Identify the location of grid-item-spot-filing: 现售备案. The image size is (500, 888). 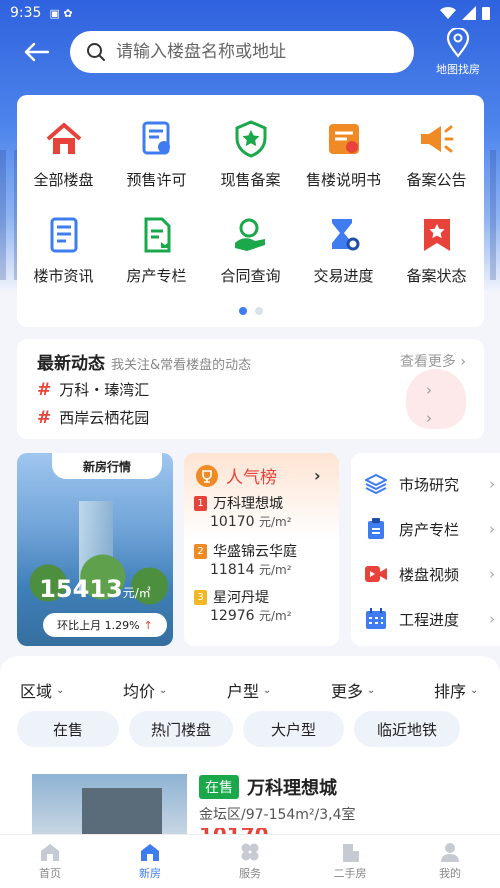
(250, 153).